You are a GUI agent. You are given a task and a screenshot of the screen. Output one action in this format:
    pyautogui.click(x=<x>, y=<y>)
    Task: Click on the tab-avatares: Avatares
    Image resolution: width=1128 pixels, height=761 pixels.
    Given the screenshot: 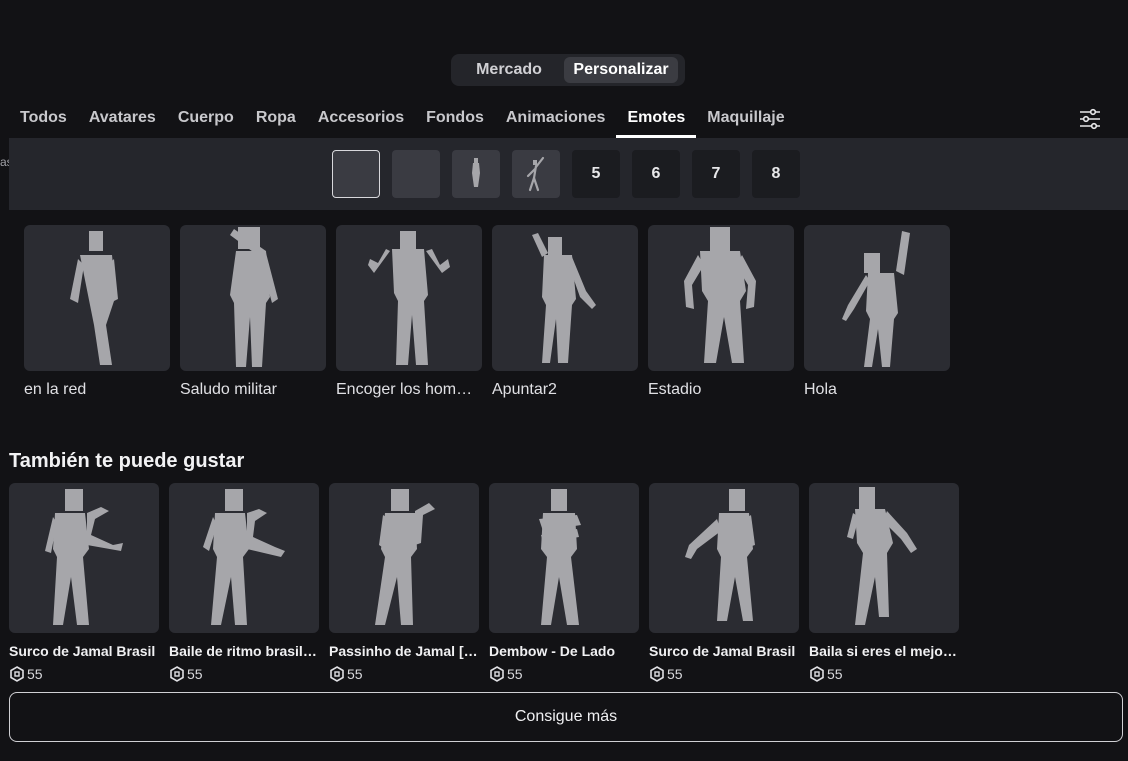 What is the action you would take?
    pyautogui.click(x=122, y=121)
    